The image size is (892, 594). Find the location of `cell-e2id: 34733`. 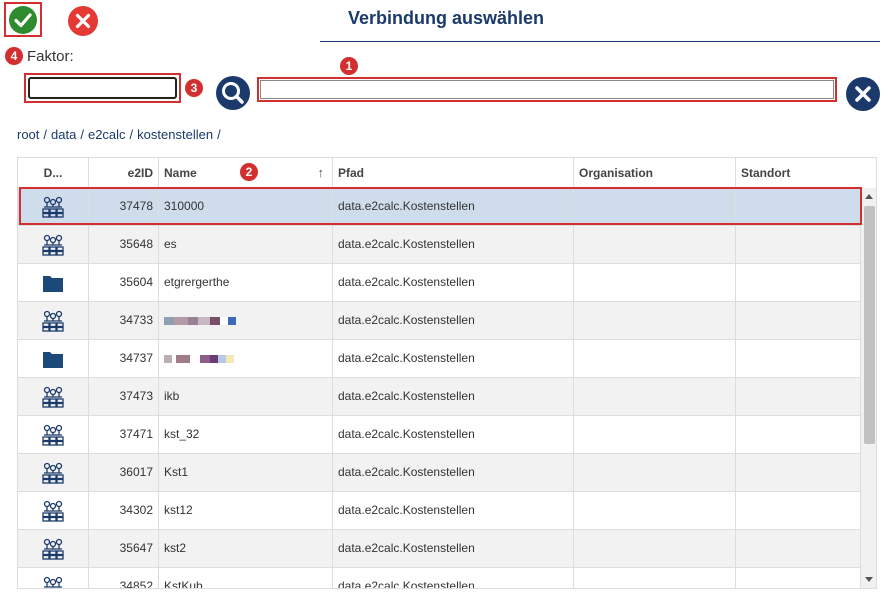

cell-e2id: 34733 is located at coordinates (124, 320).